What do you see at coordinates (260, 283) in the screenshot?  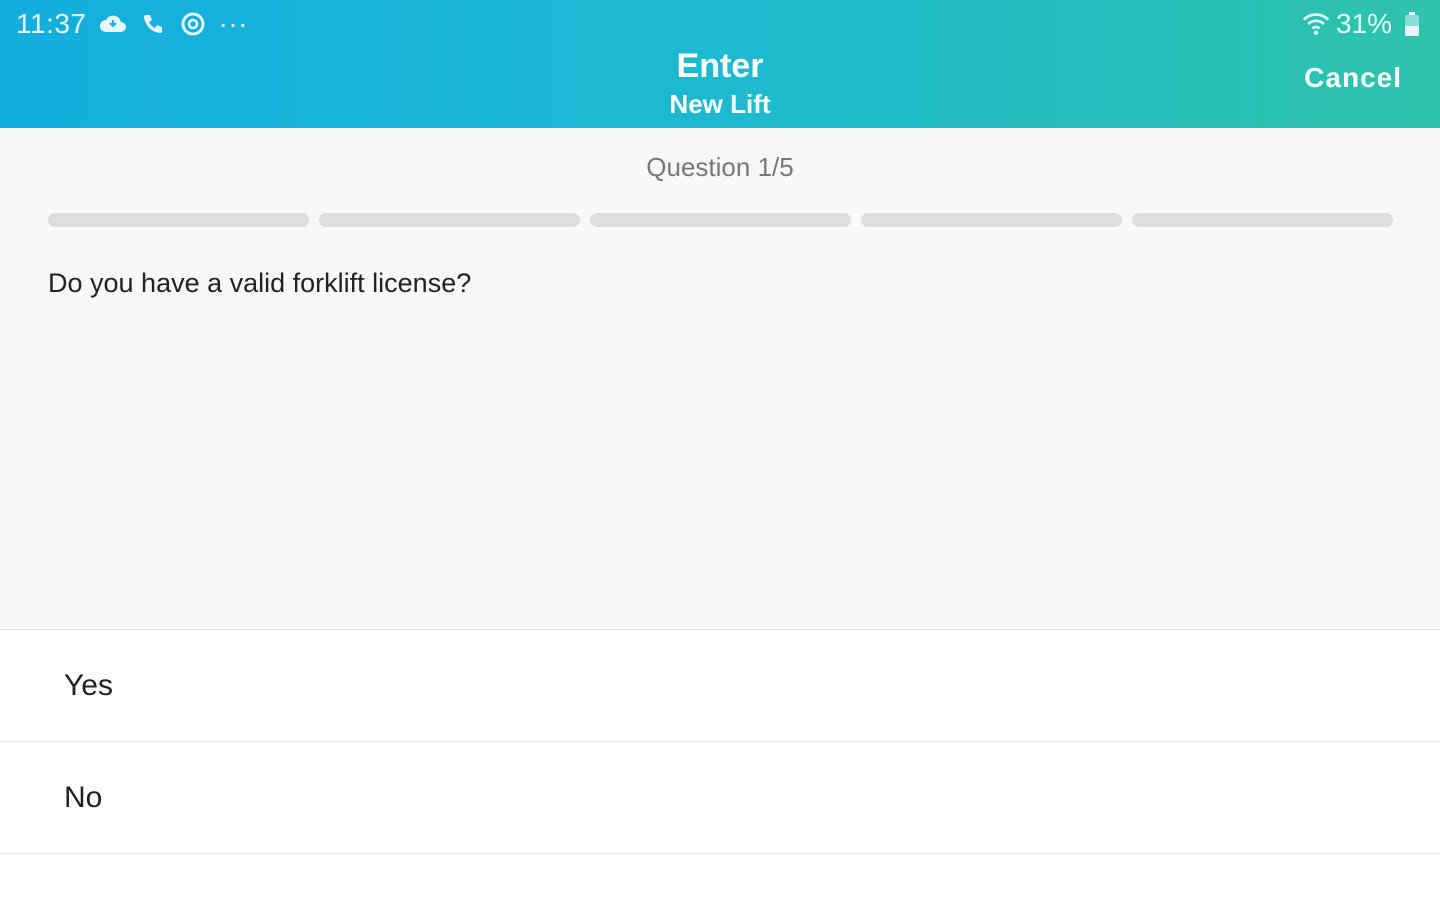 I see `question-text: Do you have a valid forklift license?` at bounding box center [260, 283].